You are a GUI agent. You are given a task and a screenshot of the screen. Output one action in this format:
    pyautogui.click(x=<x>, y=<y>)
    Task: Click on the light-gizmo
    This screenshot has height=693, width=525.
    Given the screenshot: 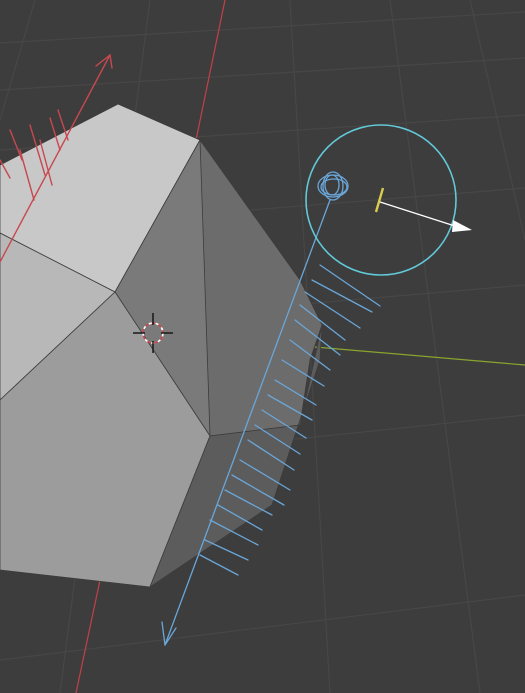 What is the action you would take?
    pyautogui.click(x=388, y=200)
    